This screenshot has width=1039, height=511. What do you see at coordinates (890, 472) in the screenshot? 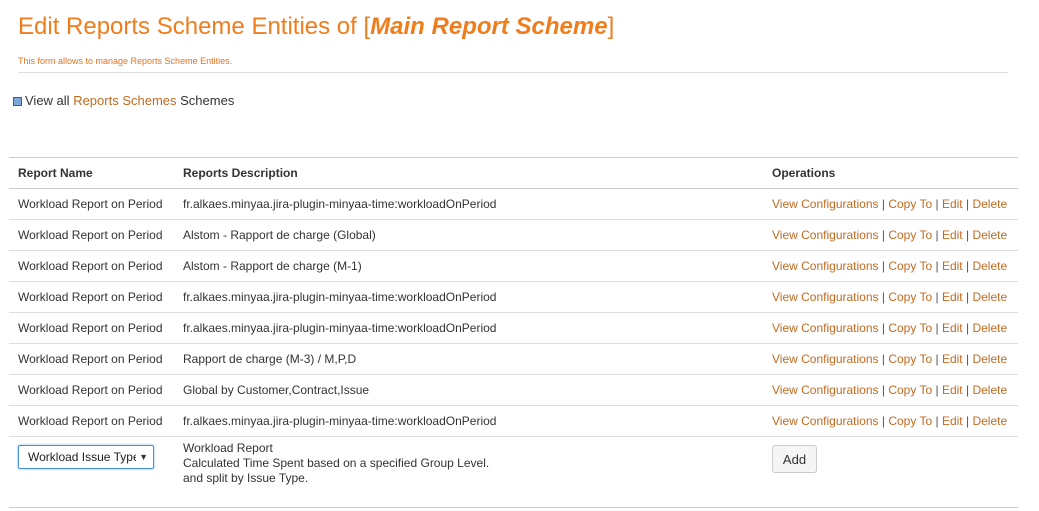
I see `add-button-cell: Add` at bounding box center [890, 472].